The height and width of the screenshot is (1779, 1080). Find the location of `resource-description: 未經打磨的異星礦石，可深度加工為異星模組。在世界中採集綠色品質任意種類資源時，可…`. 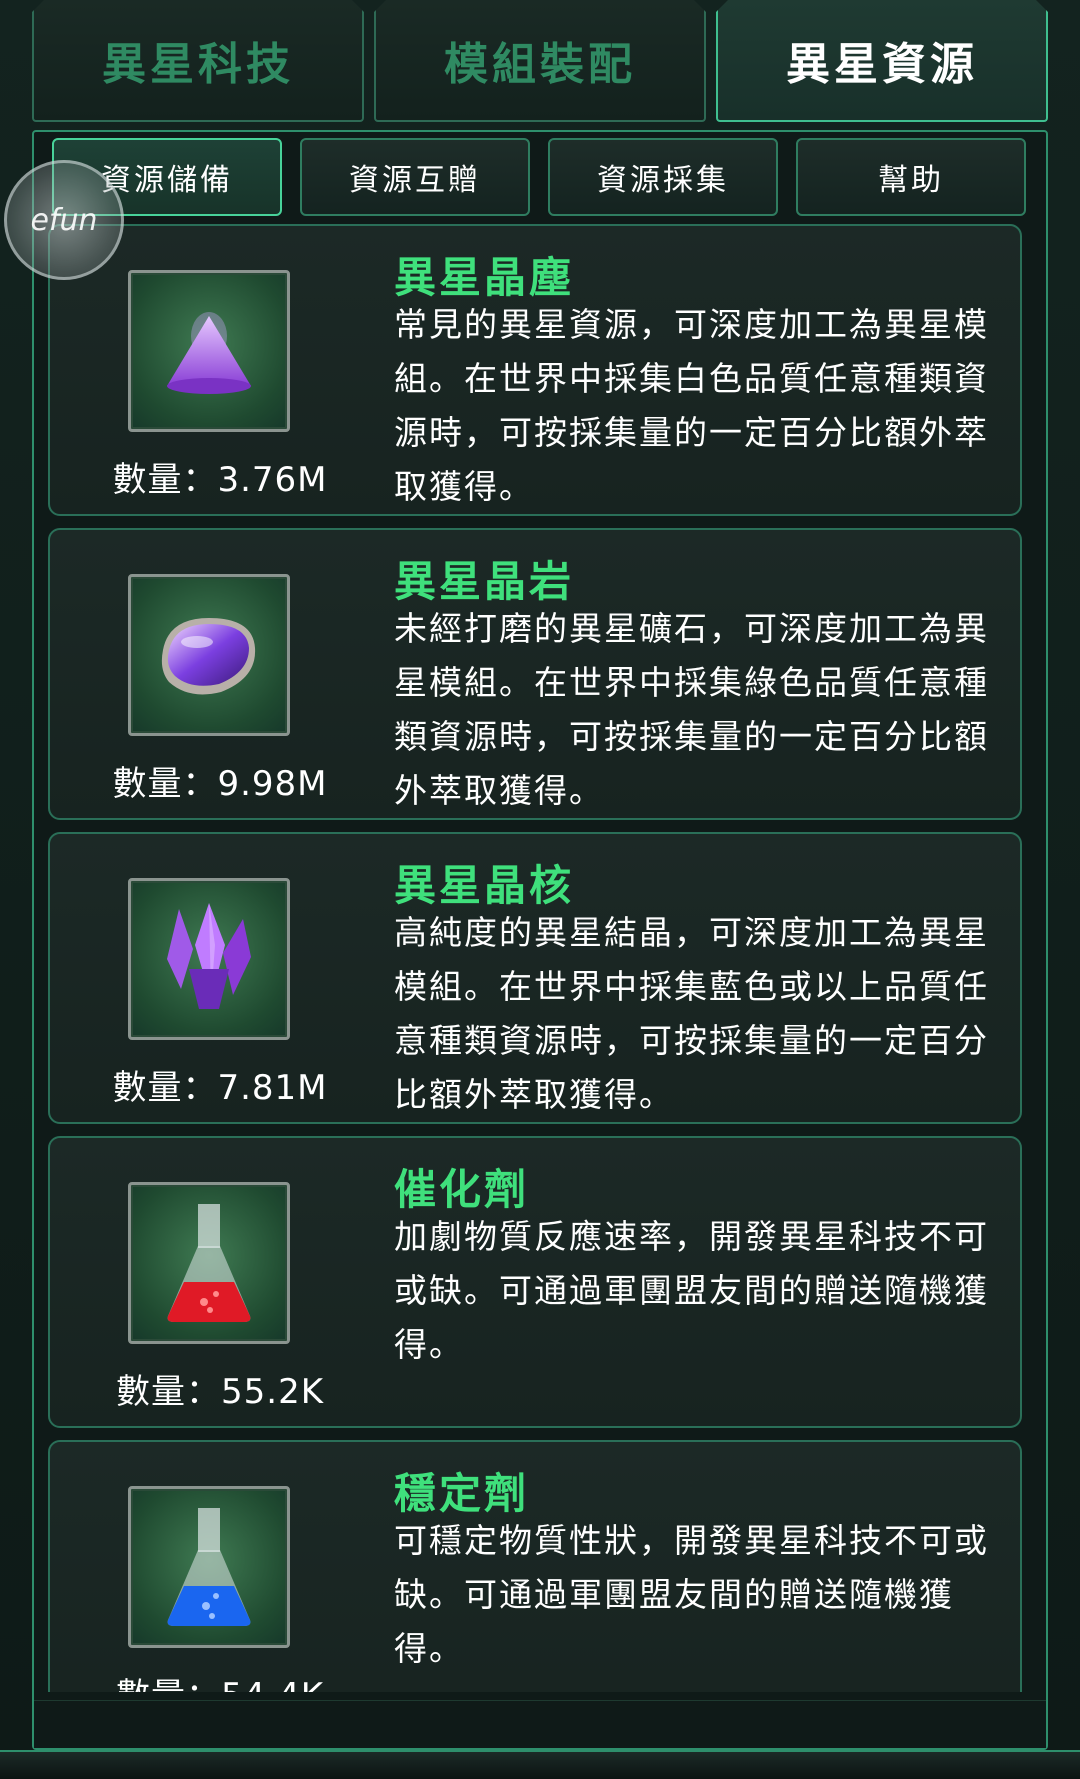

resource-description: 未經打磨的異星礦石，可深度加工為異星模組。在世界中採集綠色品質任意種類資源時，可… is located at coordinates (691, 709).